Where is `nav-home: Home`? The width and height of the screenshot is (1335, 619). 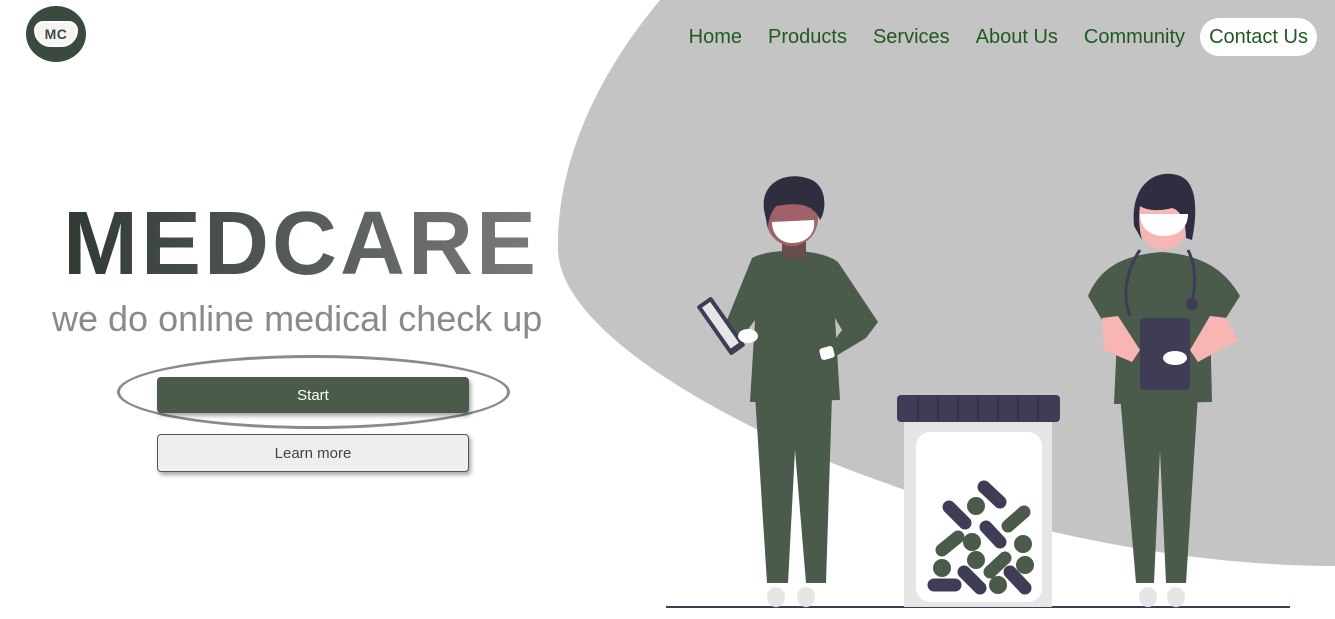
nav-home: Home is located at coordinates (715, 37).